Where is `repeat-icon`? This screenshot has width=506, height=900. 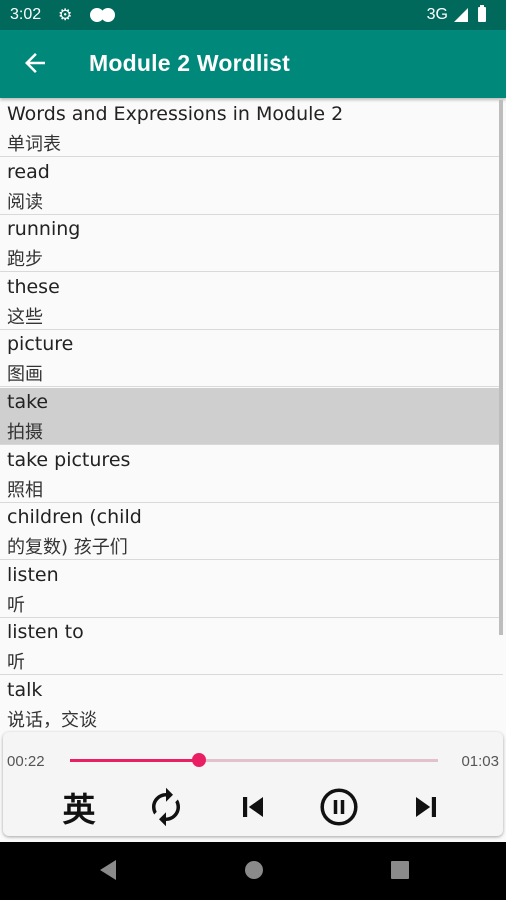 repeat-icon is located at coordinates (166, 807).